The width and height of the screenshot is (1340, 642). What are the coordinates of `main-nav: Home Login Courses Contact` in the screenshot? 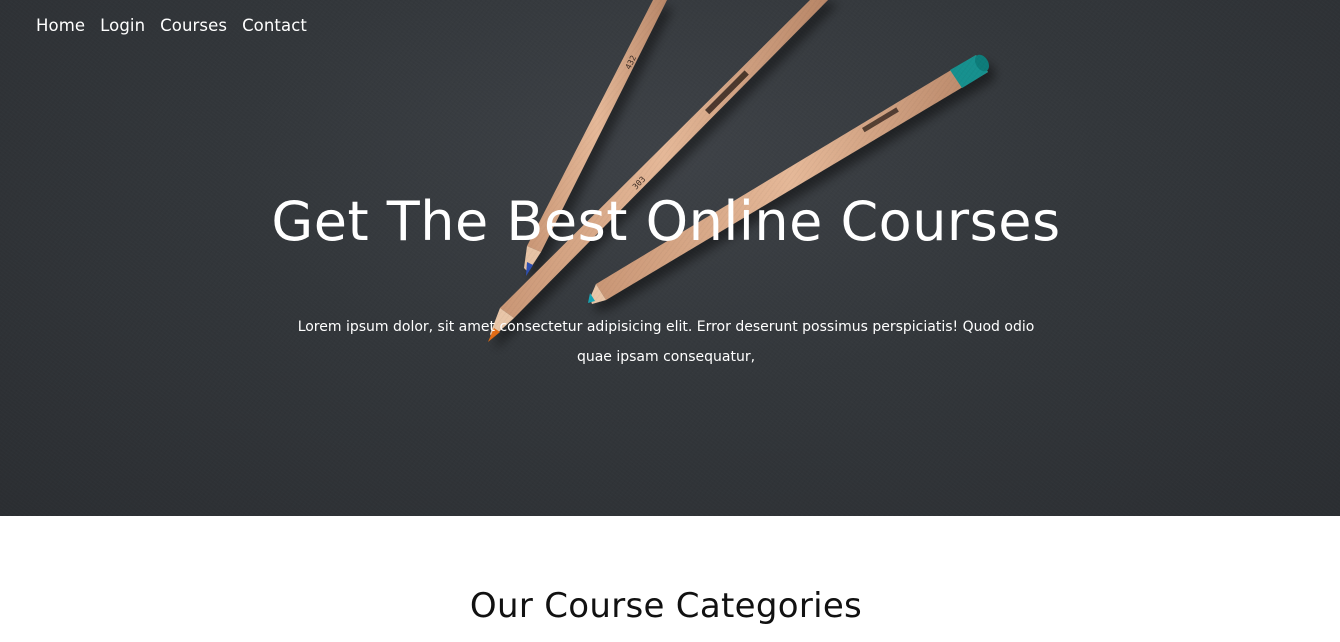 It's located at (171, 25).